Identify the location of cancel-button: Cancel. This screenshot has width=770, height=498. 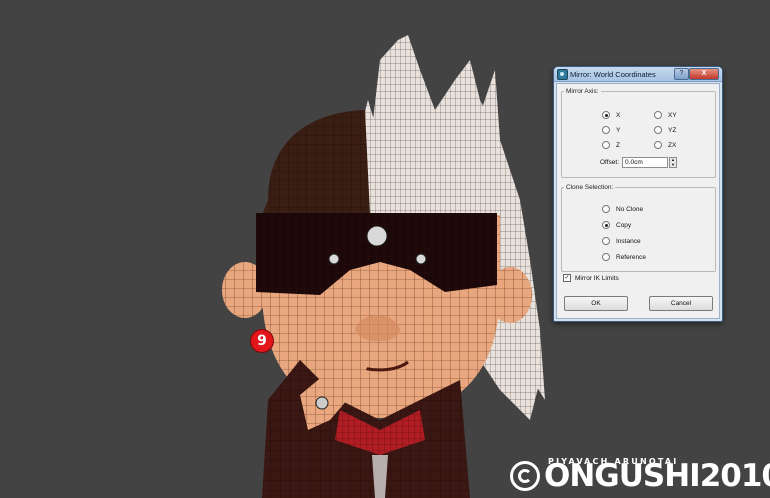
(681, 303).